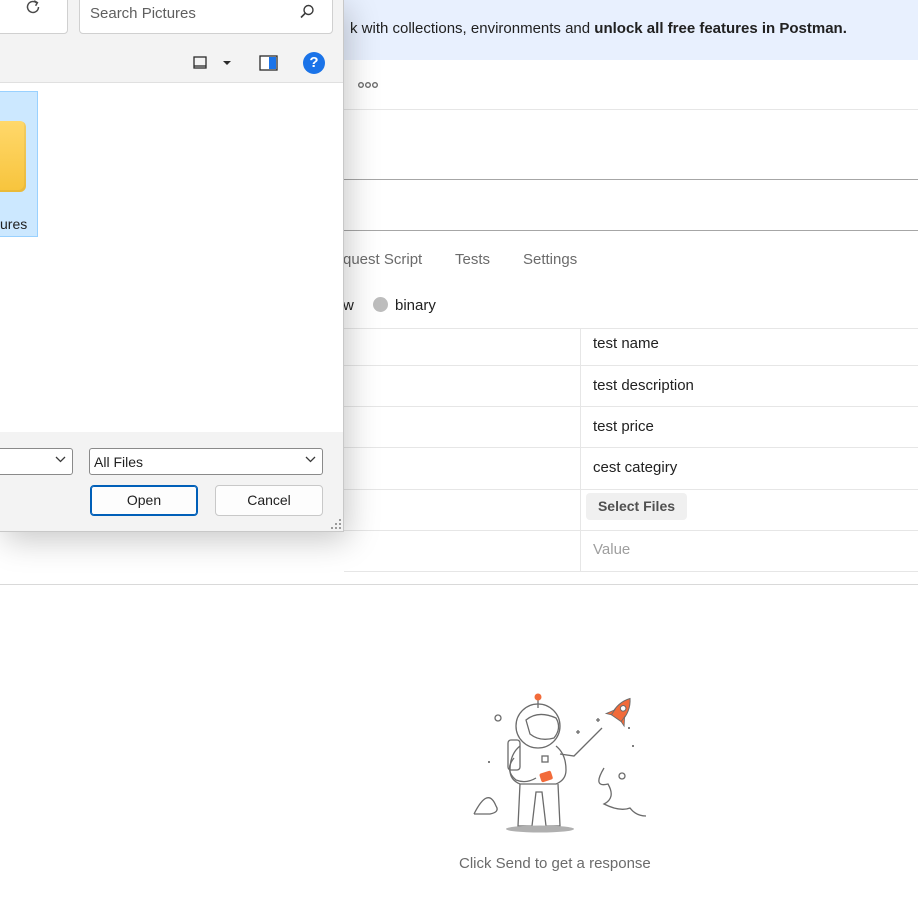 Image resolution: width=918 pixels, height=917 pixels. Describe the element at coordinates (269, 500) in the screenshot. I see `cancel-button: Cancel` at that location.